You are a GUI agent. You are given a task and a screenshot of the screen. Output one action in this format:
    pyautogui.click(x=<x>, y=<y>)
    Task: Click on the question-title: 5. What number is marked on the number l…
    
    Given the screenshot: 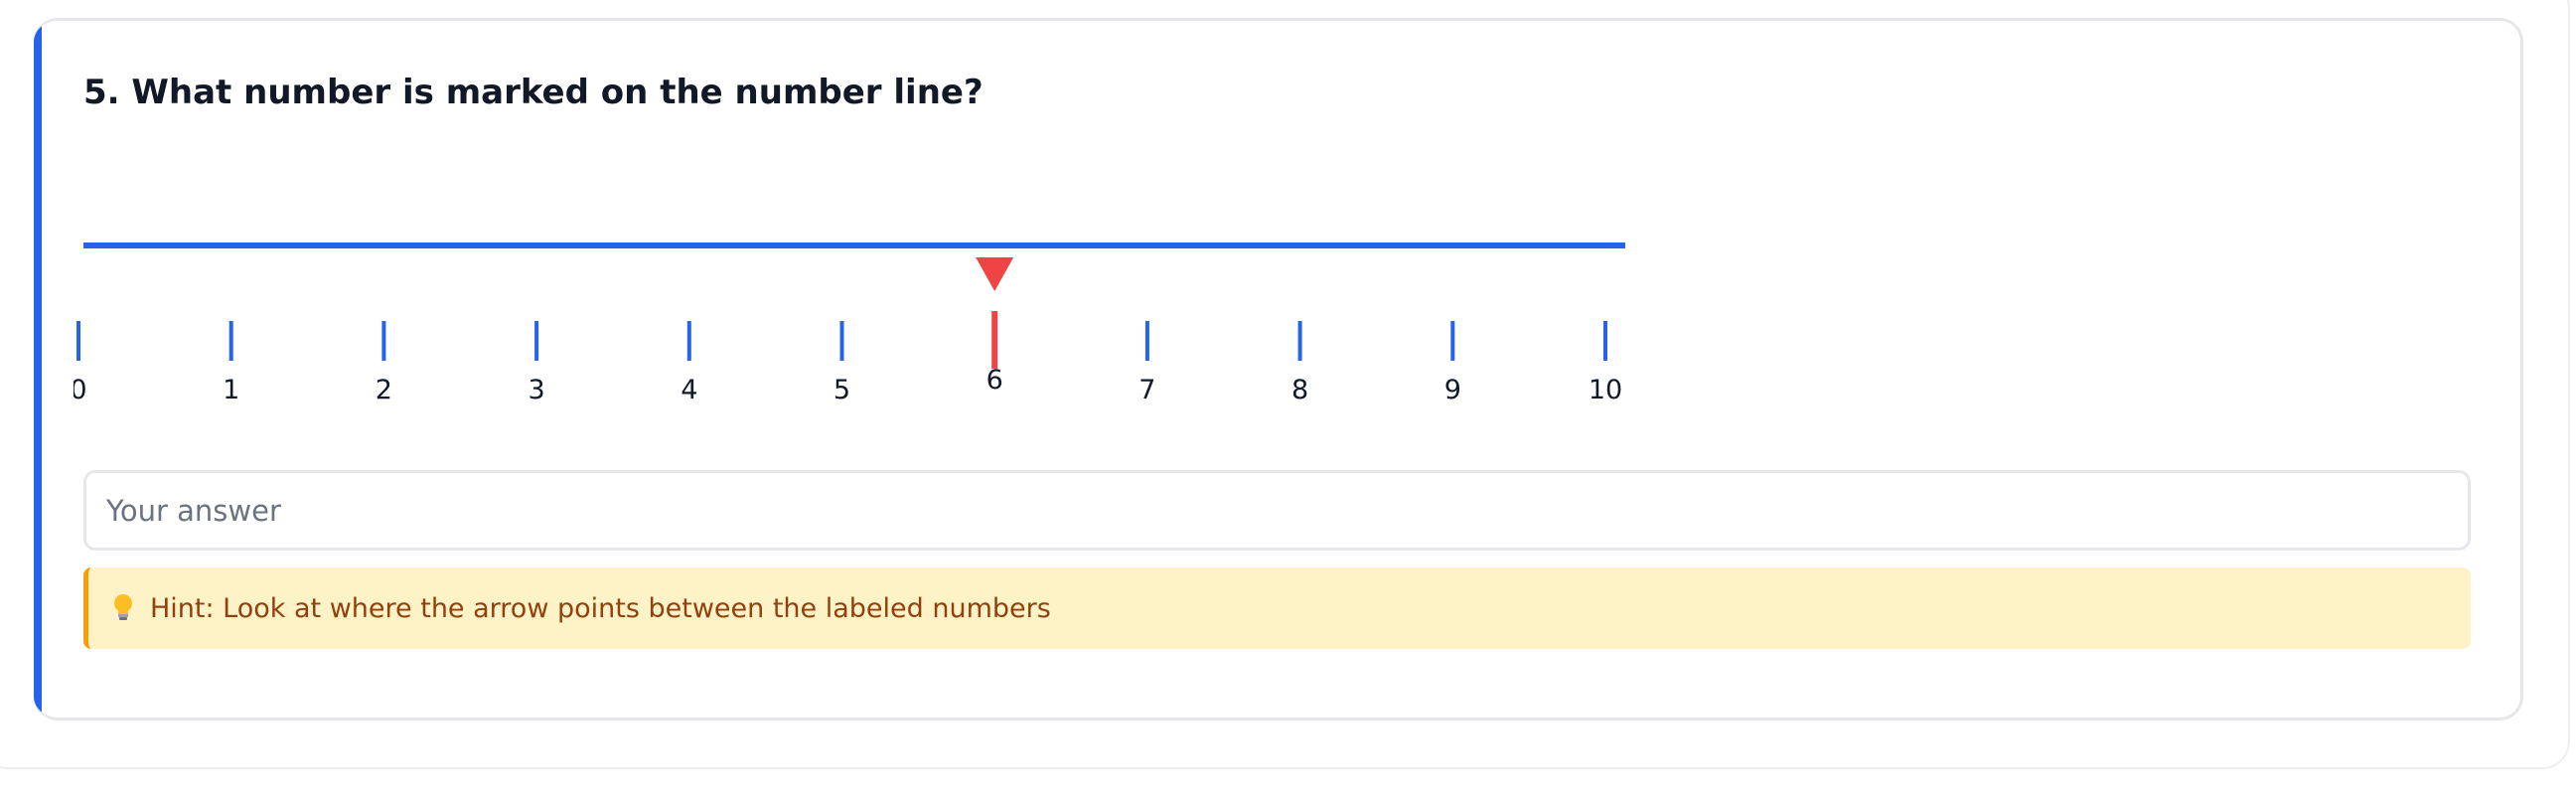 What is the action you would take?
    pyautogui.click(x=533, y=92)
    